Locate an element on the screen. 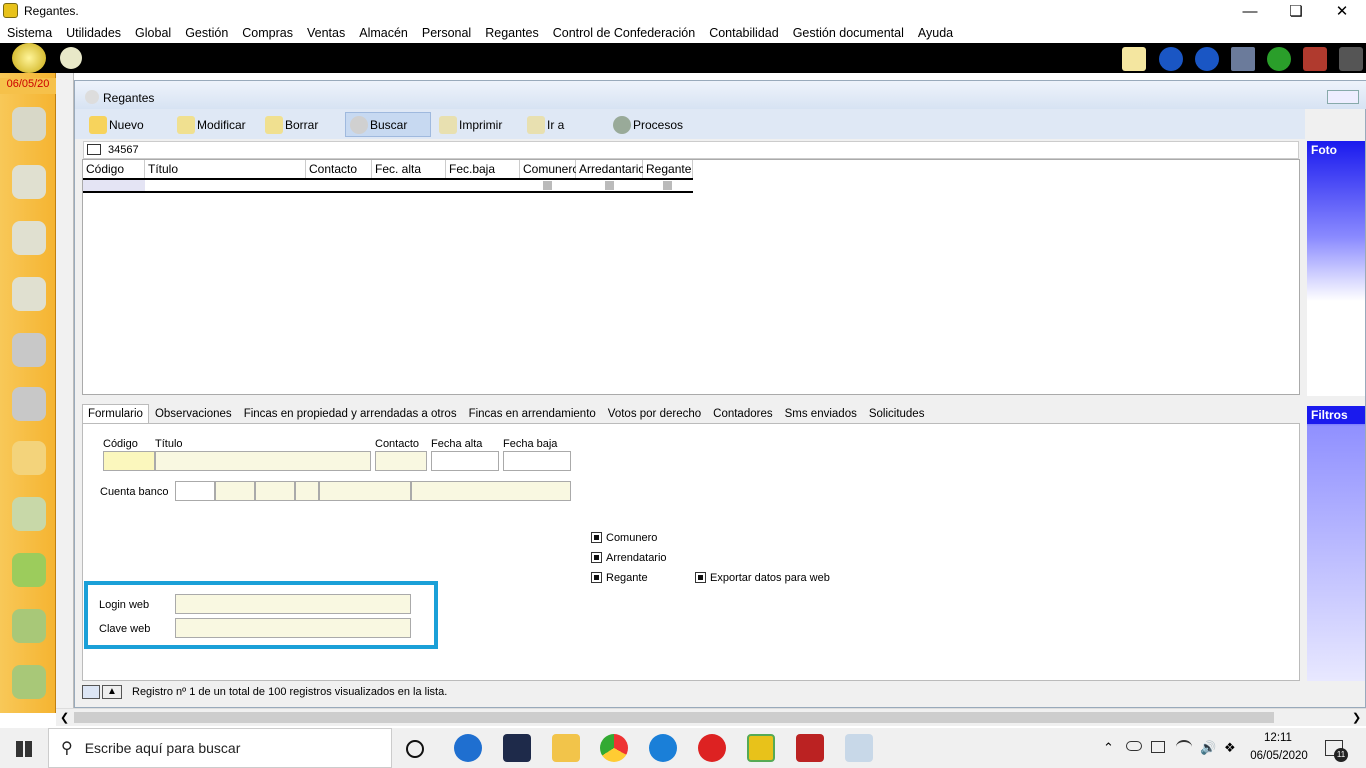 This screenshot has width=1366, height=768. col-arredantario: Arredantario is located at coordinates (610, 169).